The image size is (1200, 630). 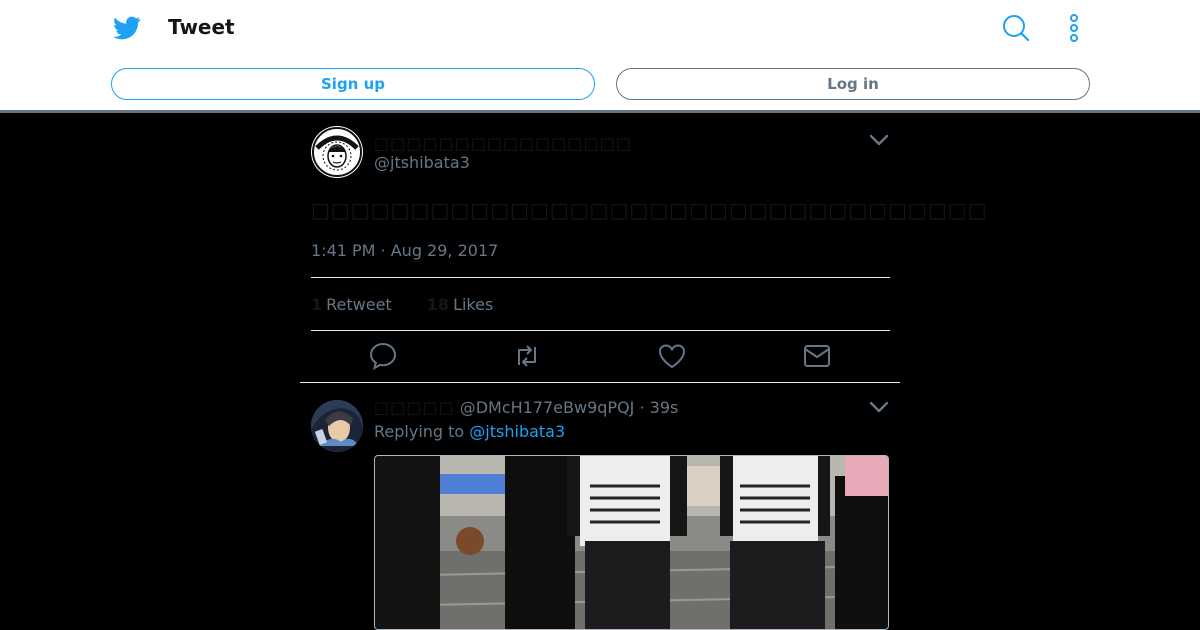 I want to click on retweet-stat-label: Retweet, so click(x=359, y=304).